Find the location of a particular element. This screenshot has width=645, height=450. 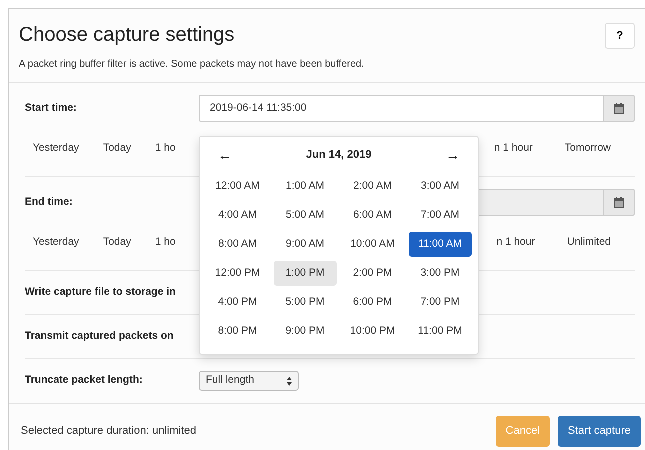

packet-length-select: Full length is located at coordinates (249, 381).